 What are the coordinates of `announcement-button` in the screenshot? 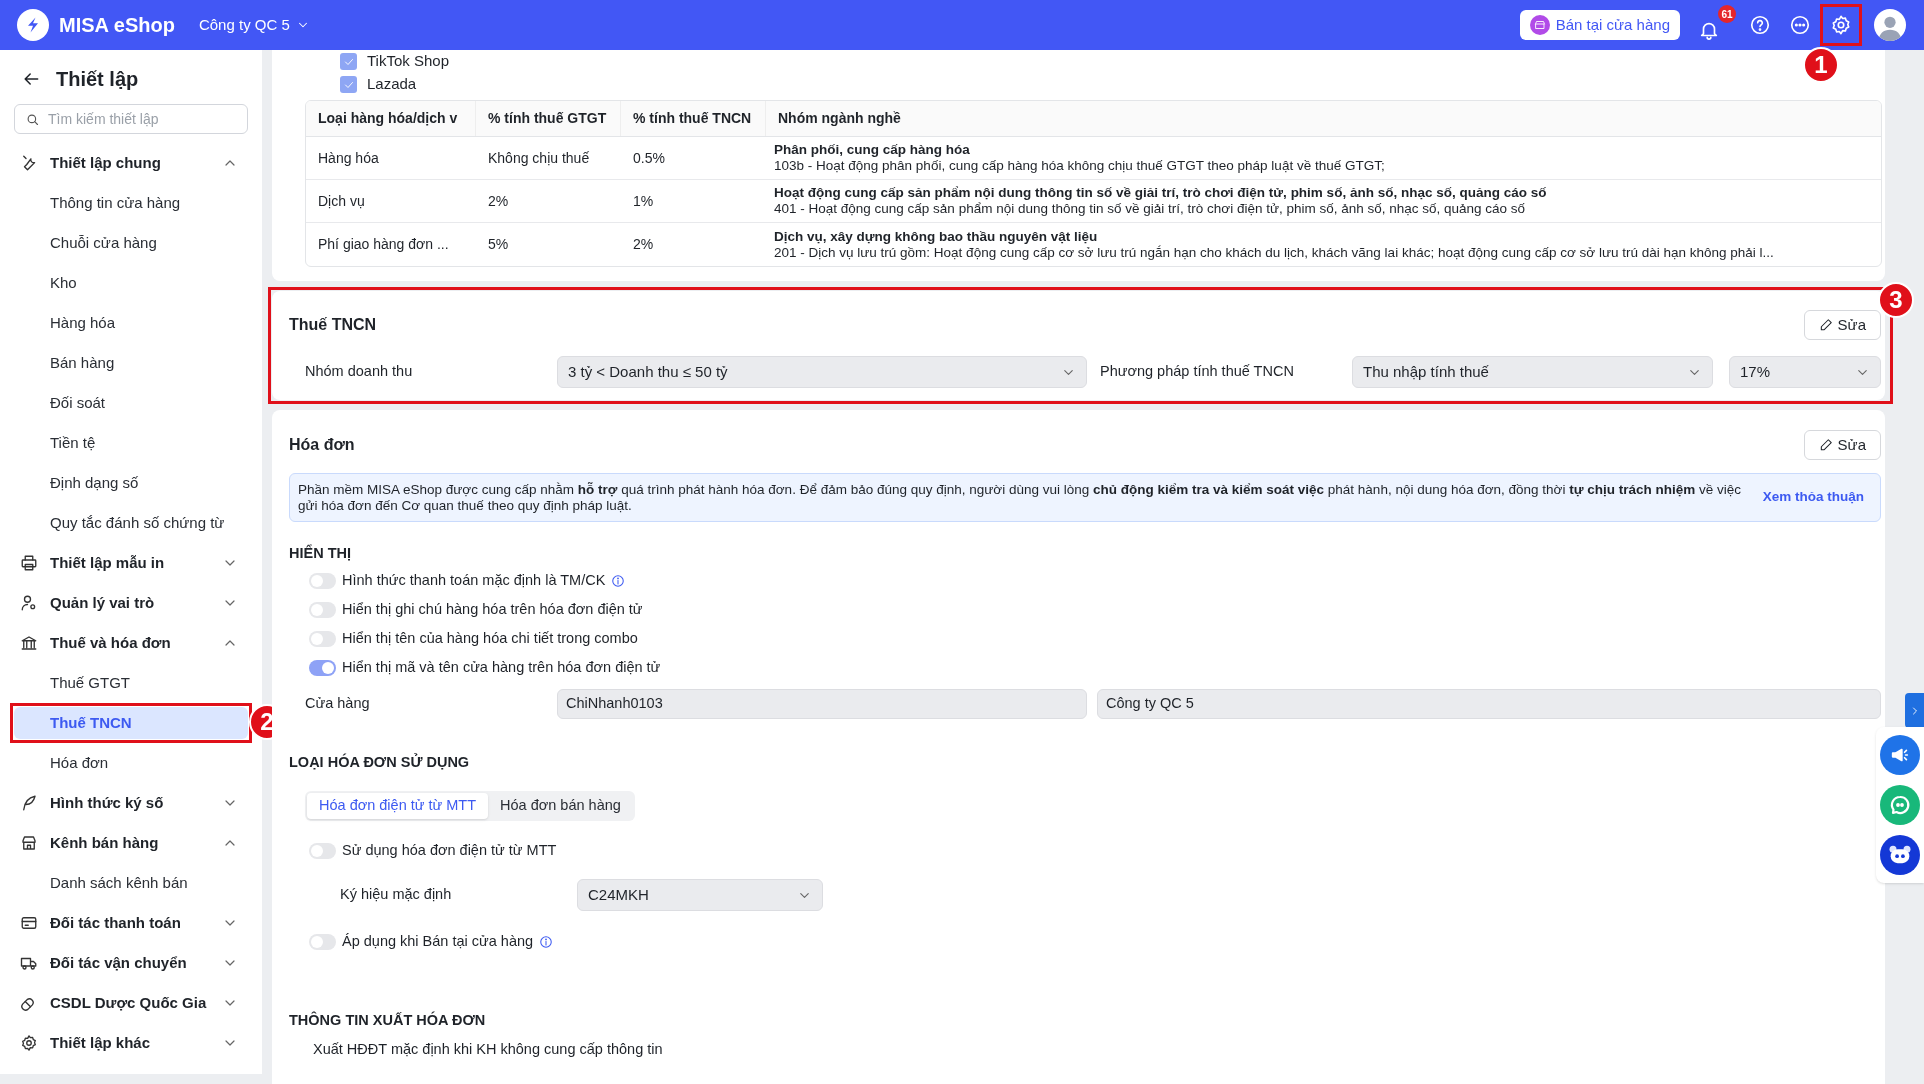 It's located at (1900, 755).